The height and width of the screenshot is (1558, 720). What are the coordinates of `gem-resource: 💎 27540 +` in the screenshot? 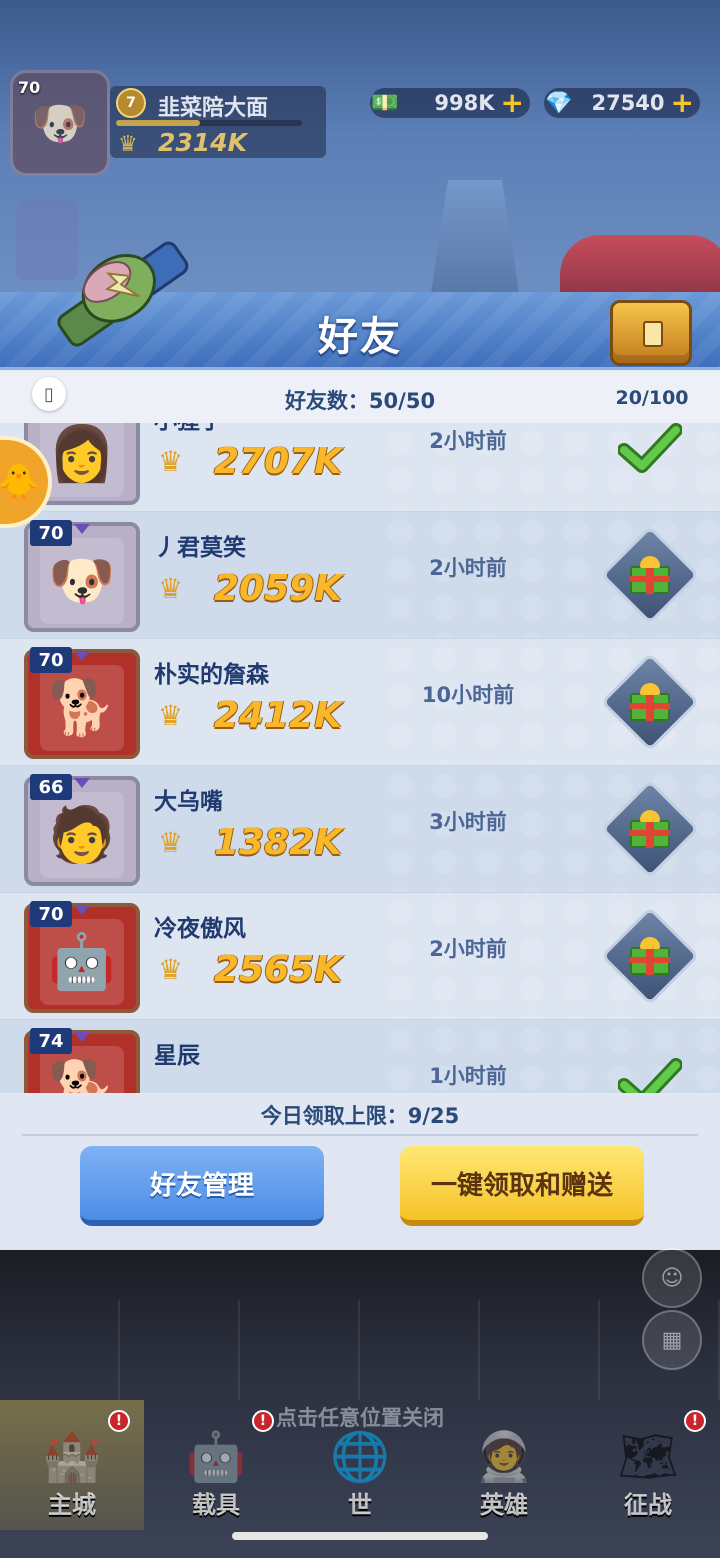 It's located at (622, 103).